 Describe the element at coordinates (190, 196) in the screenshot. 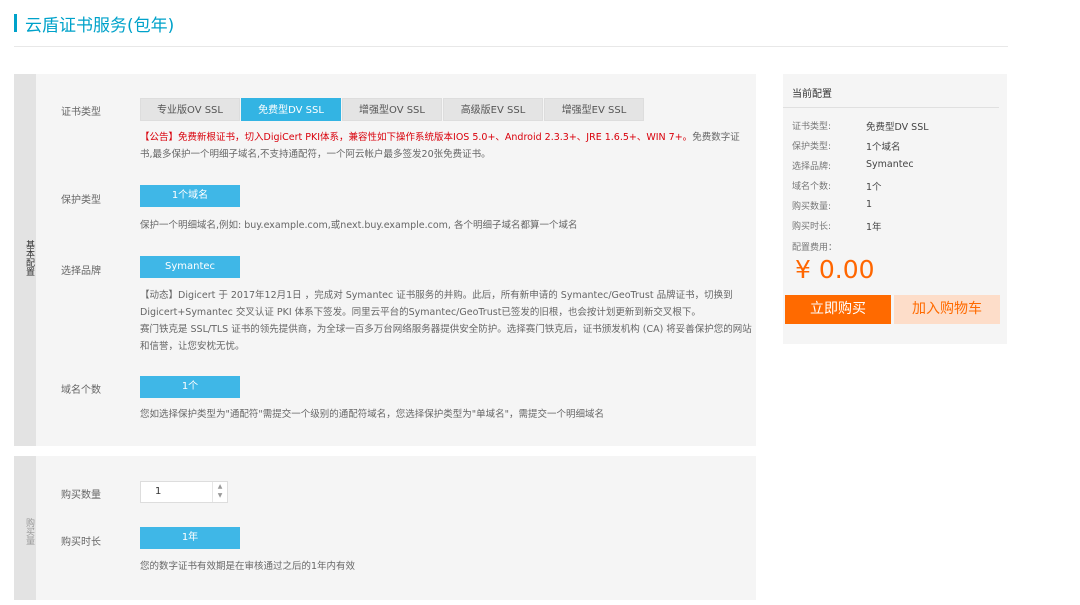

I see `protect-type-option: 1个域名` at that location.